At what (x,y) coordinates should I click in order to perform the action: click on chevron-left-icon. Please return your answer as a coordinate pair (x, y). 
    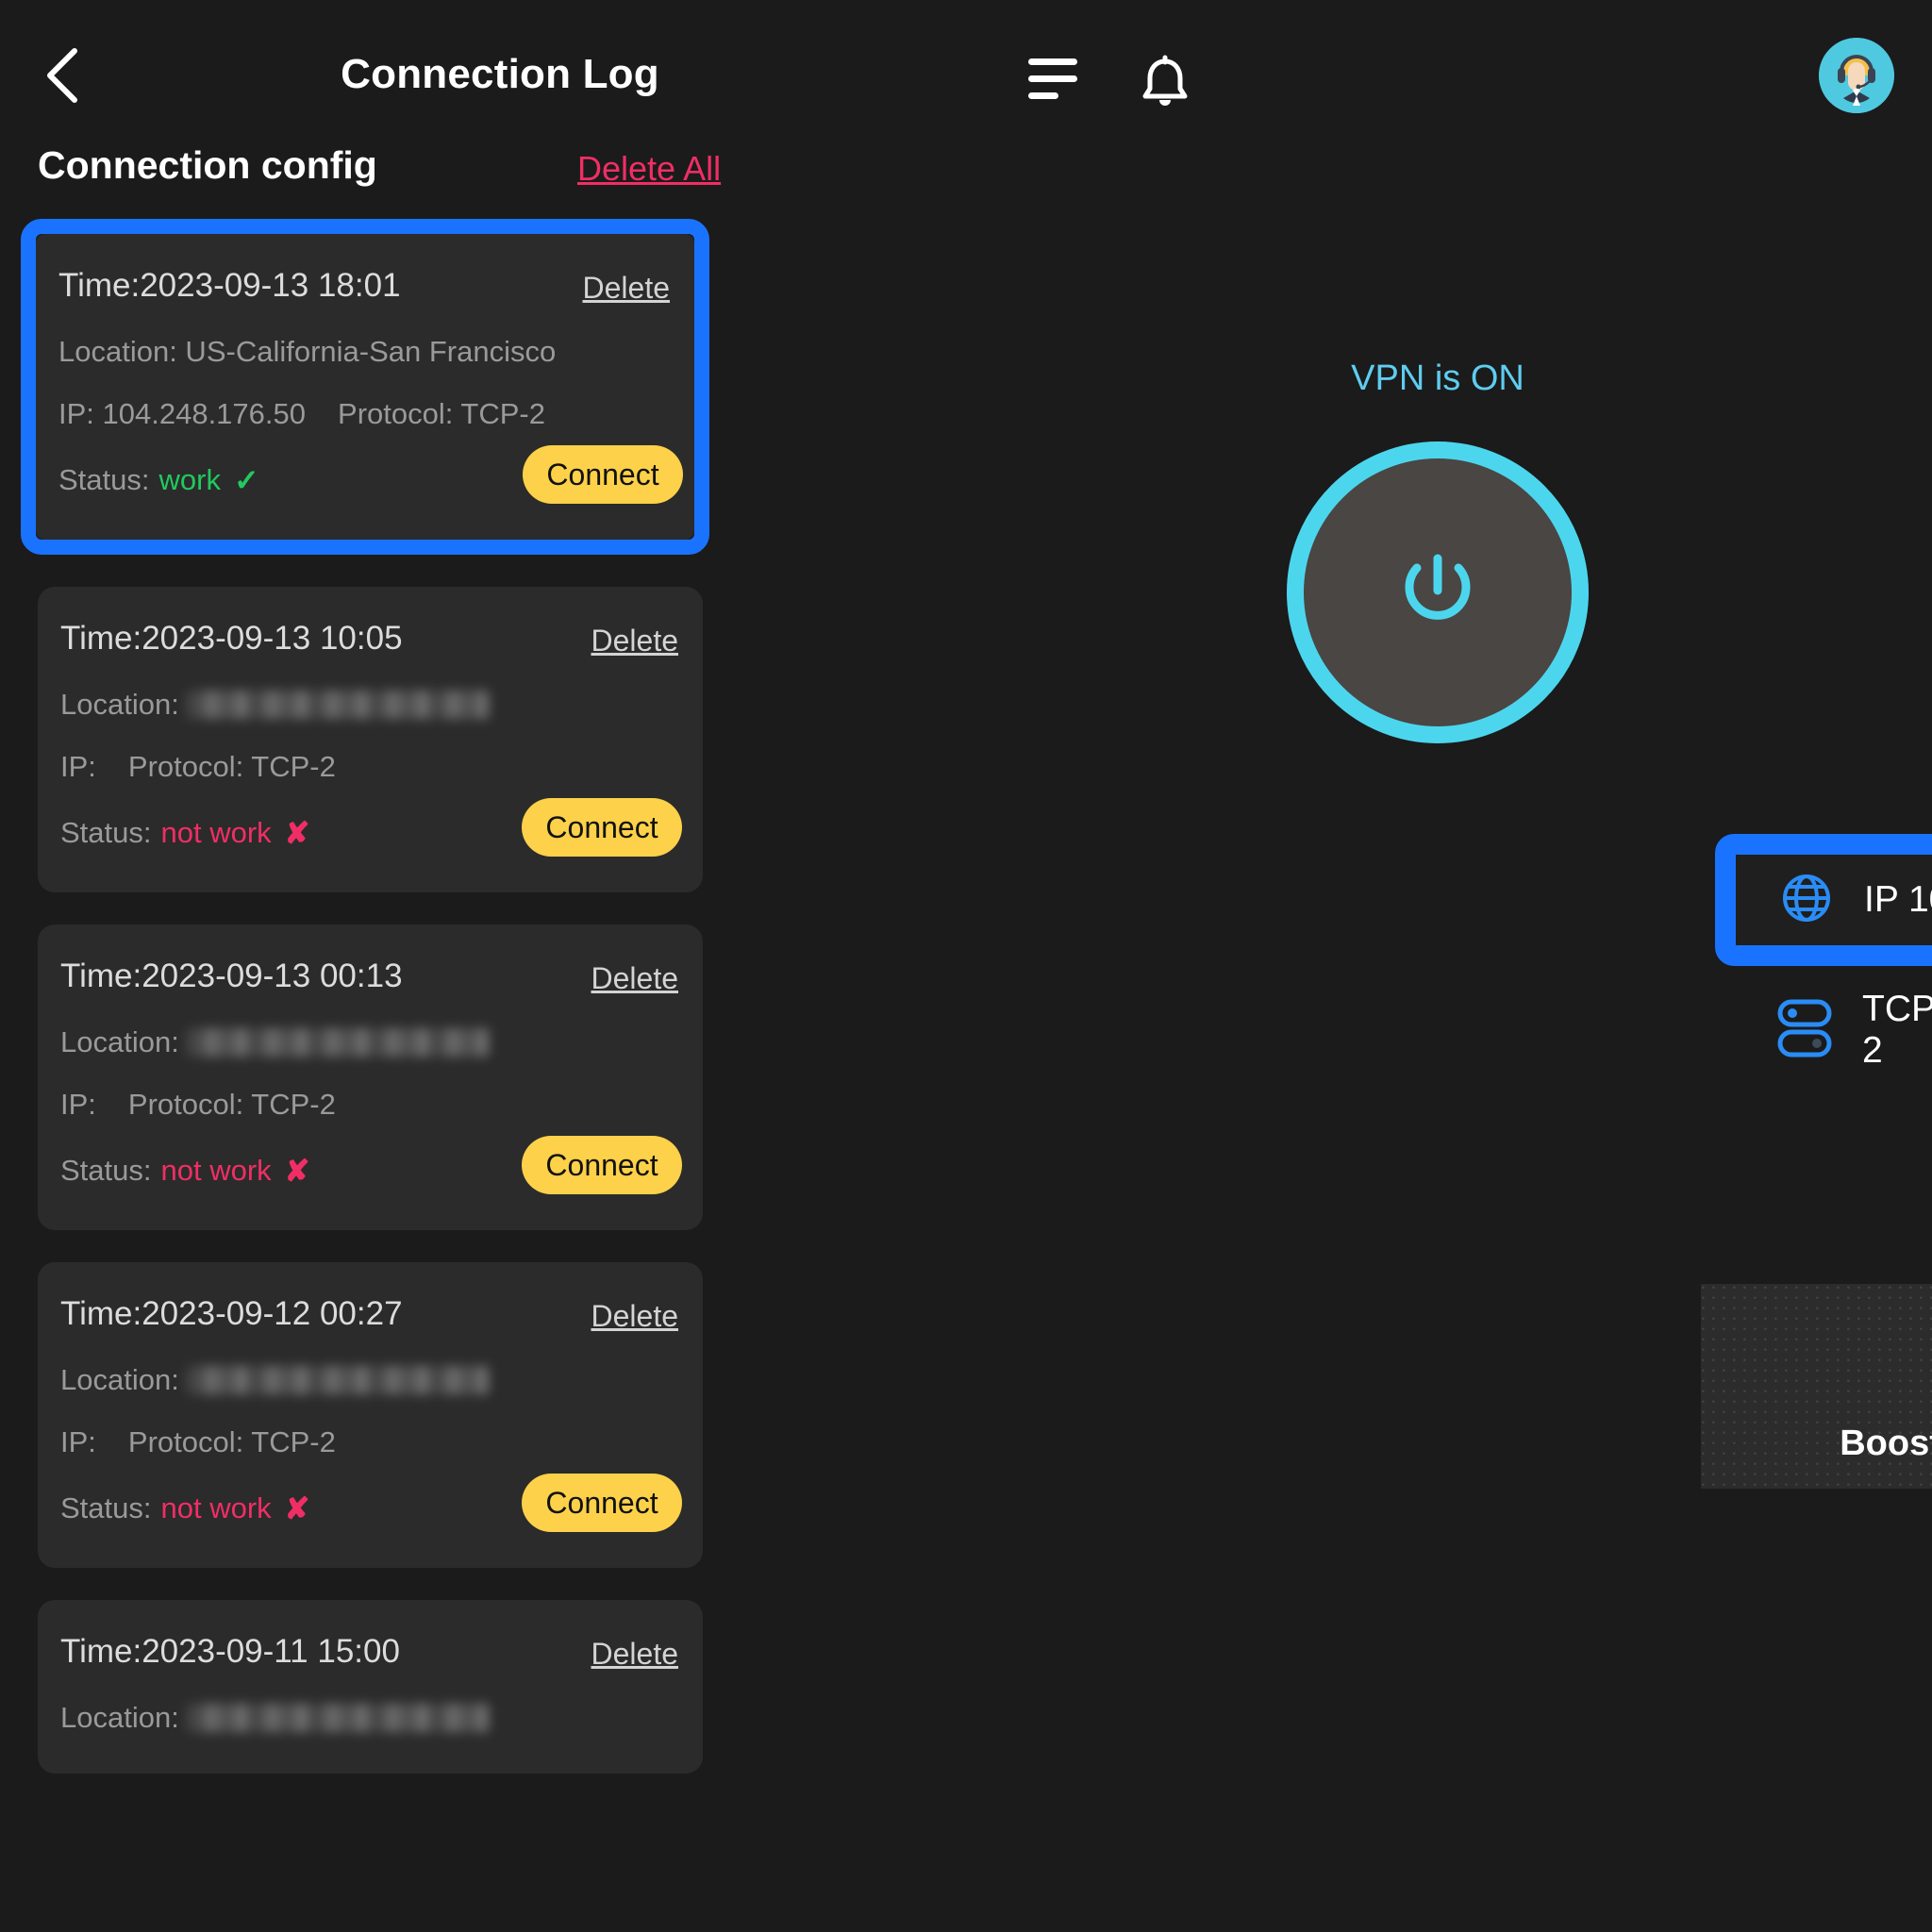
    Looking at the image, I should click on (62, 75).